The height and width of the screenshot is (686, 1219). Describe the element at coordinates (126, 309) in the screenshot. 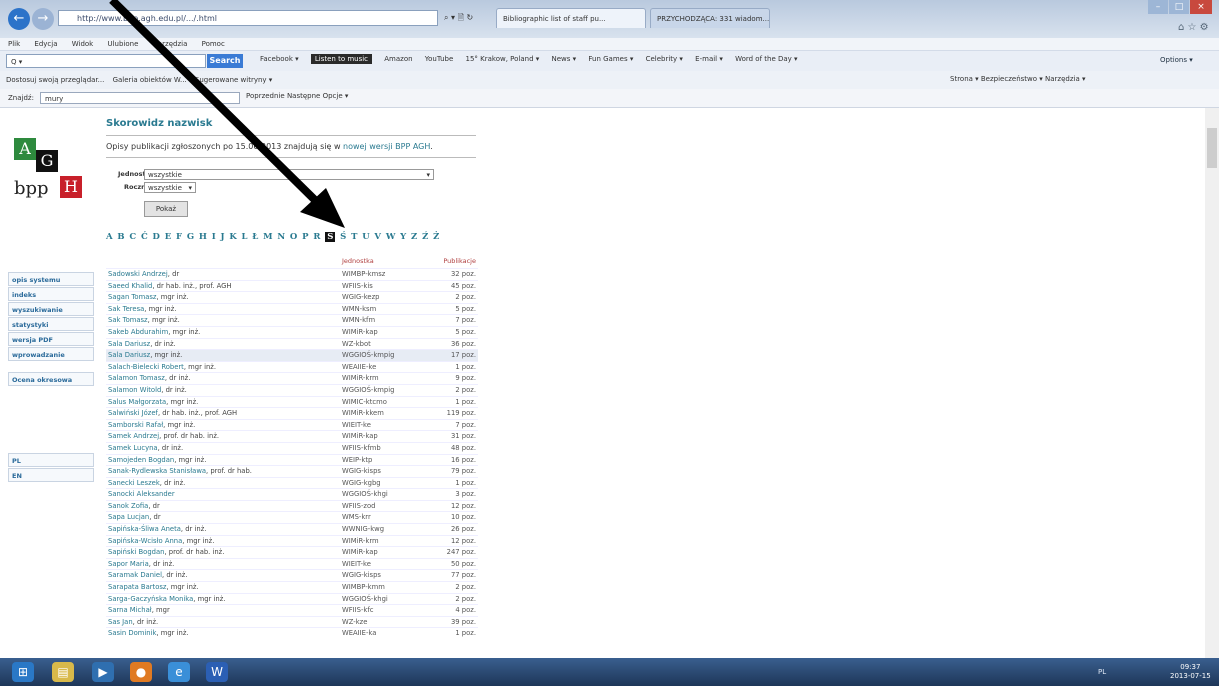

I see `author-link: Sak Teresa` at that location.